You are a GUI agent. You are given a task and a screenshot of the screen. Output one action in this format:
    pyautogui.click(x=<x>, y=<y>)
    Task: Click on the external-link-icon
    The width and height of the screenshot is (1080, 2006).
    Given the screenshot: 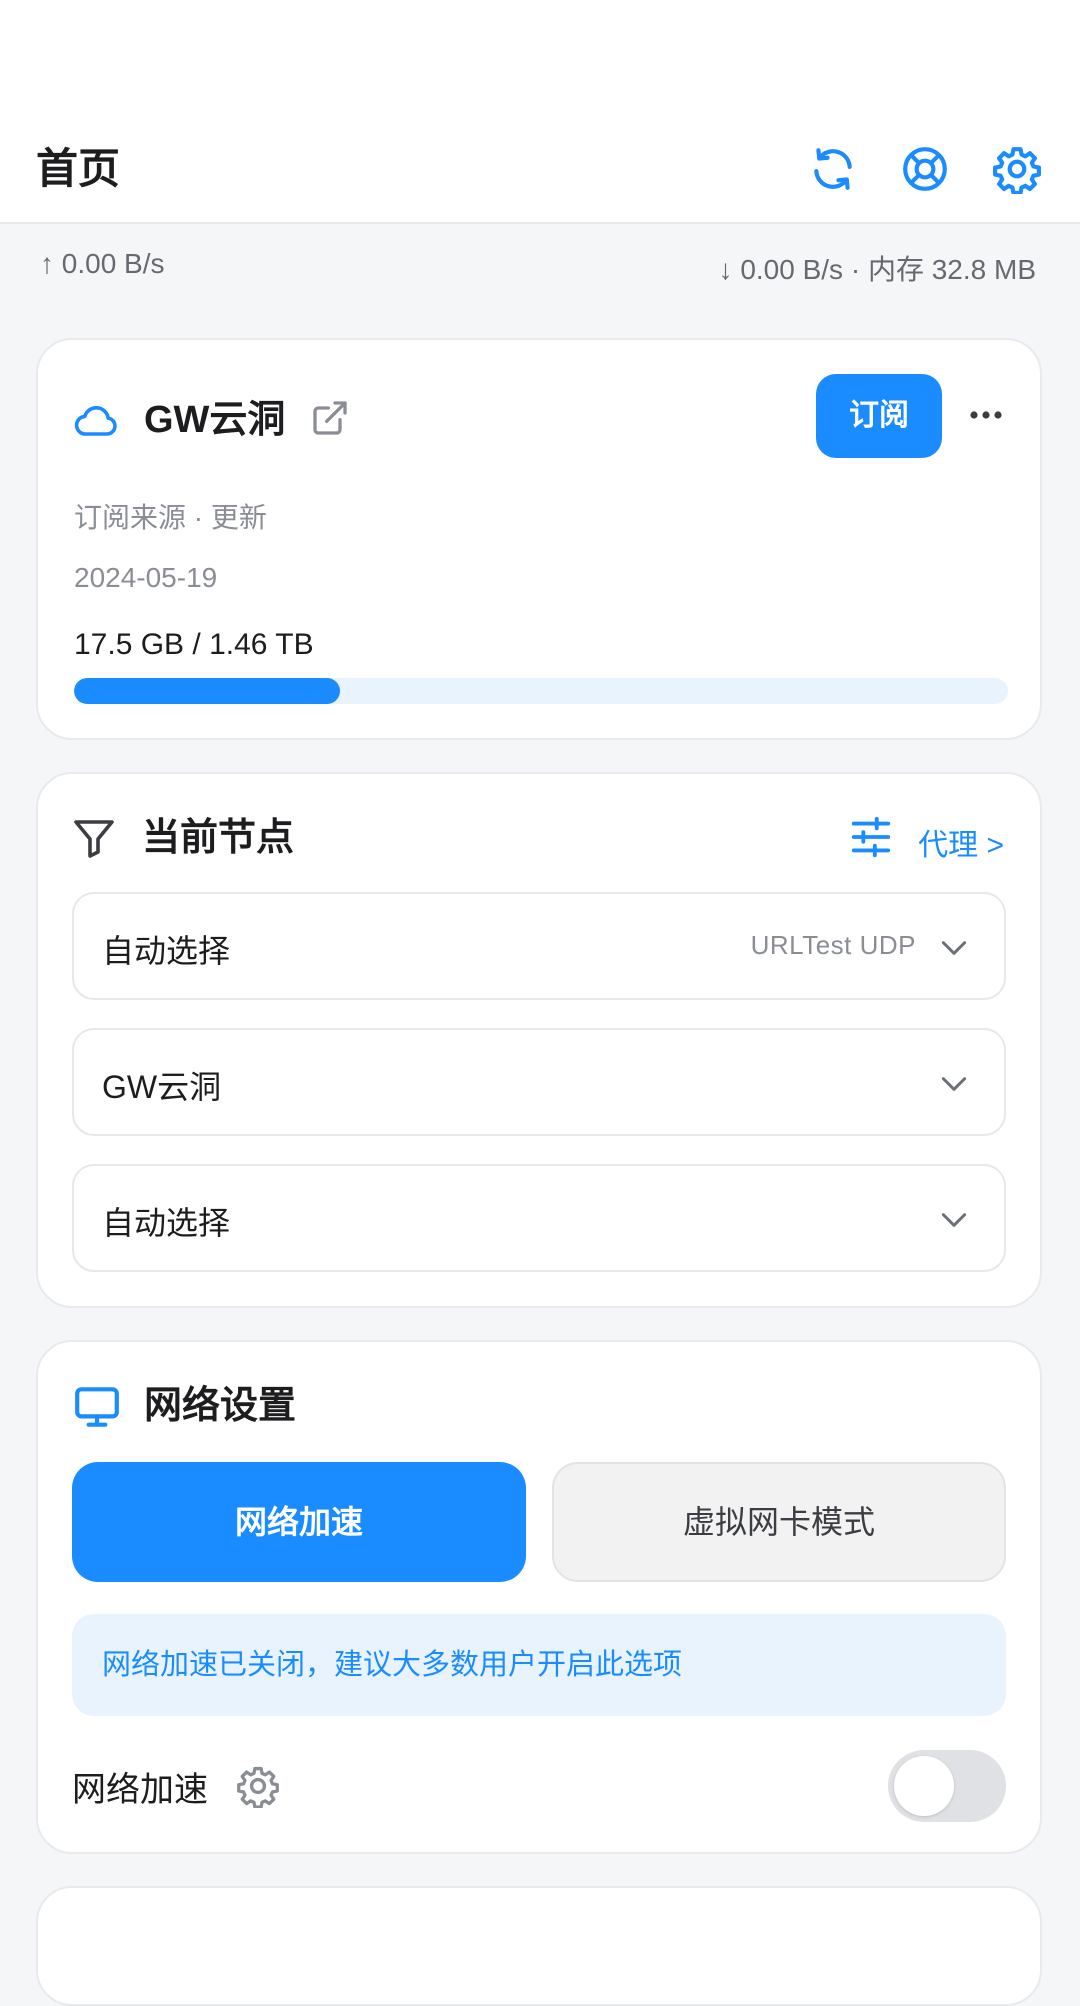 What is the action you would take?
    pyautogui.click(x=330, y=418)
    